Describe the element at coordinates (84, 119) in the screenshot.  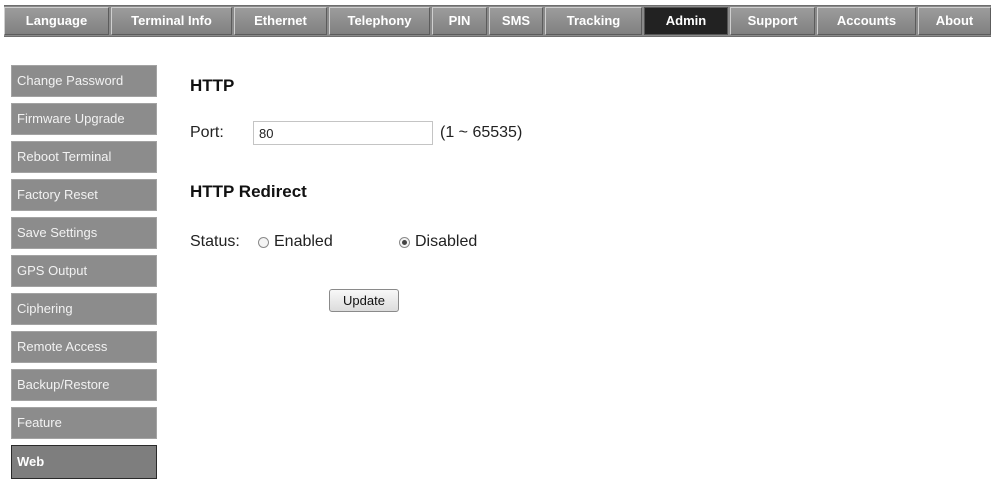
I see `sidebar-item-firmware-upgrade: Firmware Upgrade` at that location.